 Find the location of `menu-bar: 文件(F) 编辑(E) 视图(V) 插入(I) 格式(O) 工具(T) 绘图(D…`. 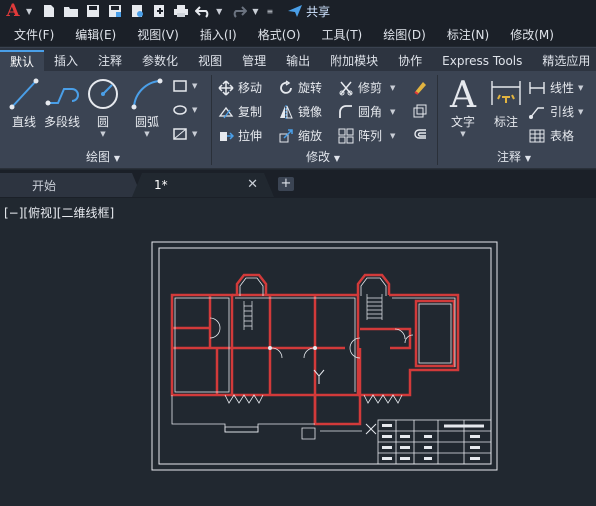

menu-bar: 文件(F) 编辑(E) 视图(V) 插入(I) 格式(O) 工具(T) 绘图(D… is located at coordinates (298, 34).